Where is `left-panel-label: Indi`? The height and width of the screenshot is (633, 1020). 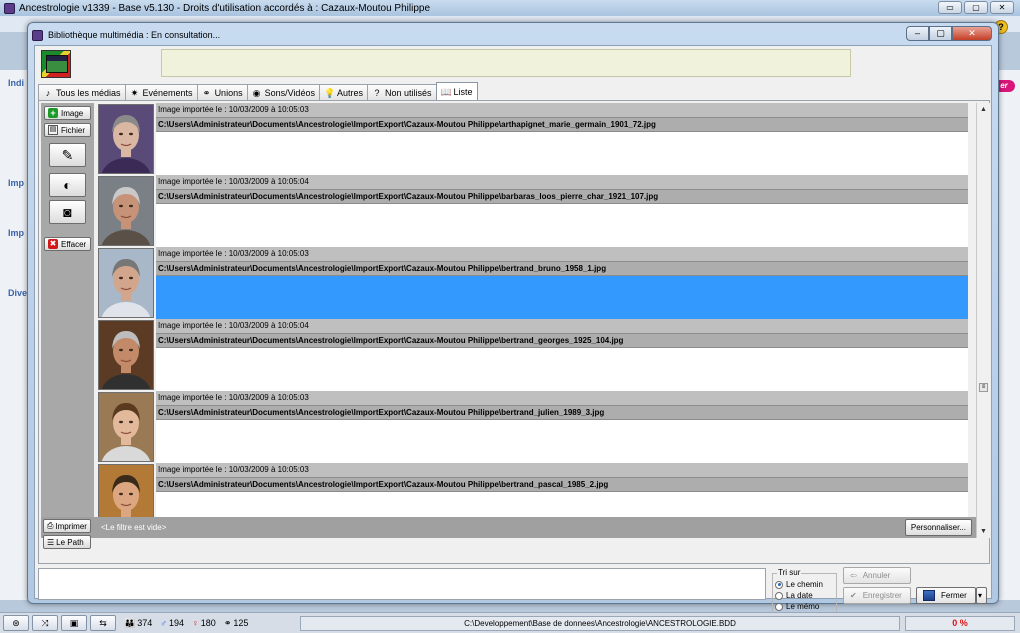 left-panel-label: Indi is located at coordinates (16, 83).